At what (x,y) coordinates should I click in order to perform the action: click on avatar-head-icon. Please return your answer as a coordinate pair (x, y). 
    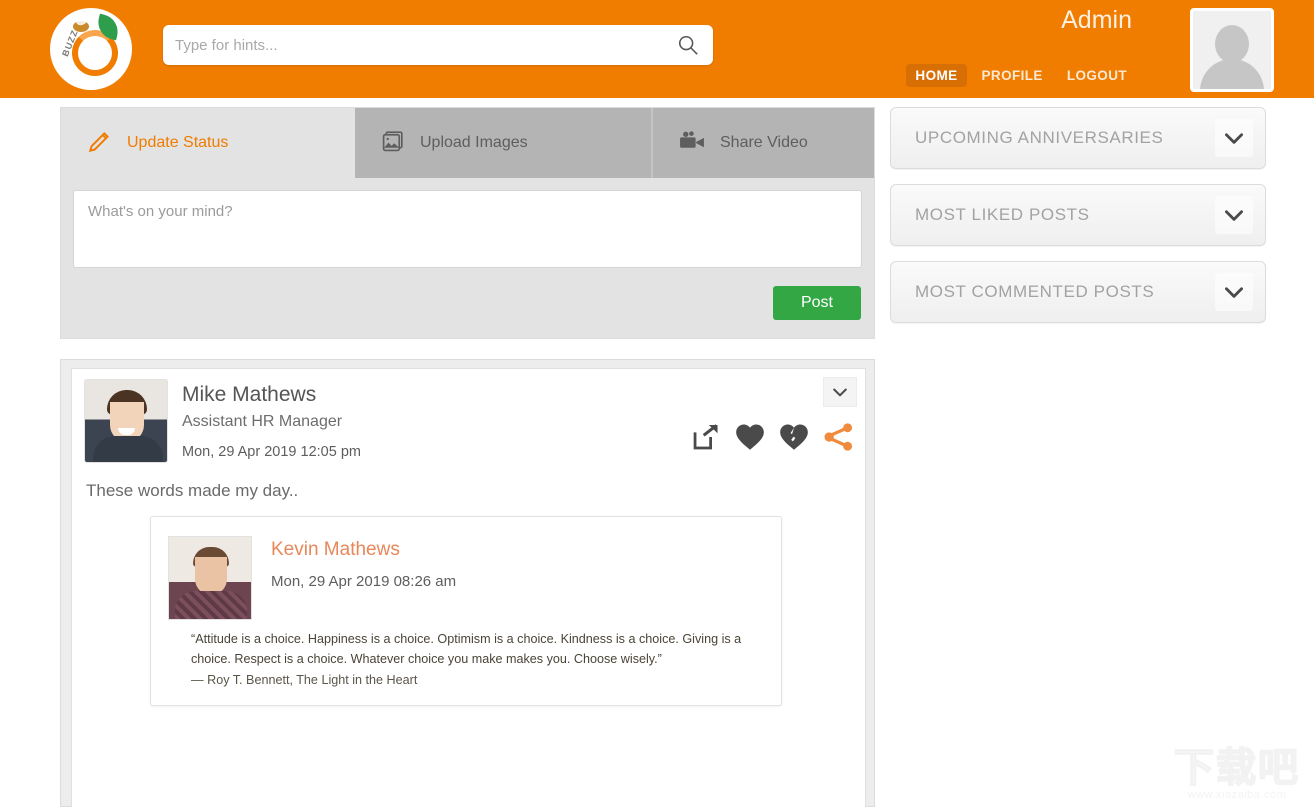
    Looking at the image, I should click on (1232, 44).